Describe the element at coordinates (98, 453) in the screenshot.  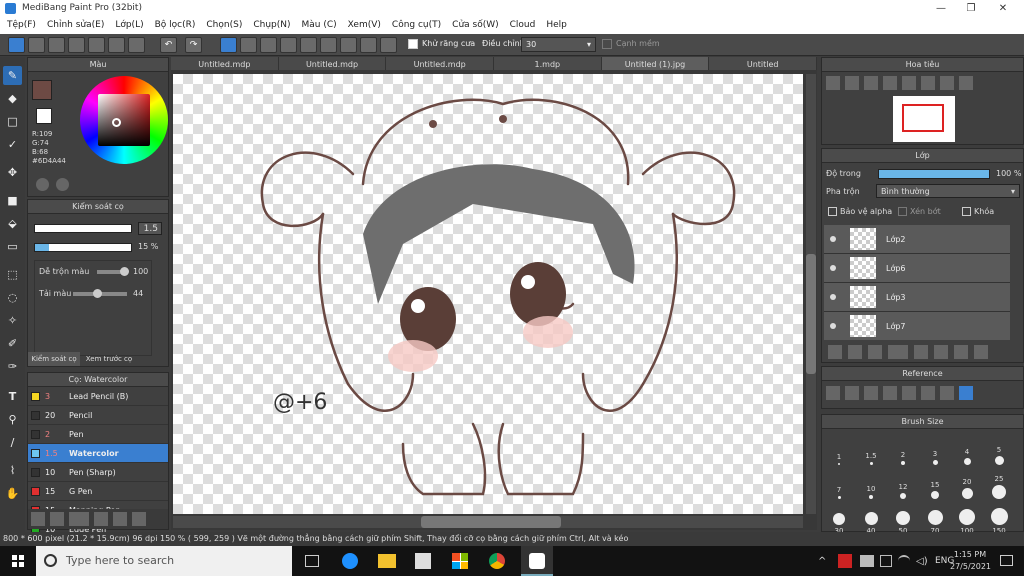
I see `brush-list-item: 1.5 Watercolor` at that location.